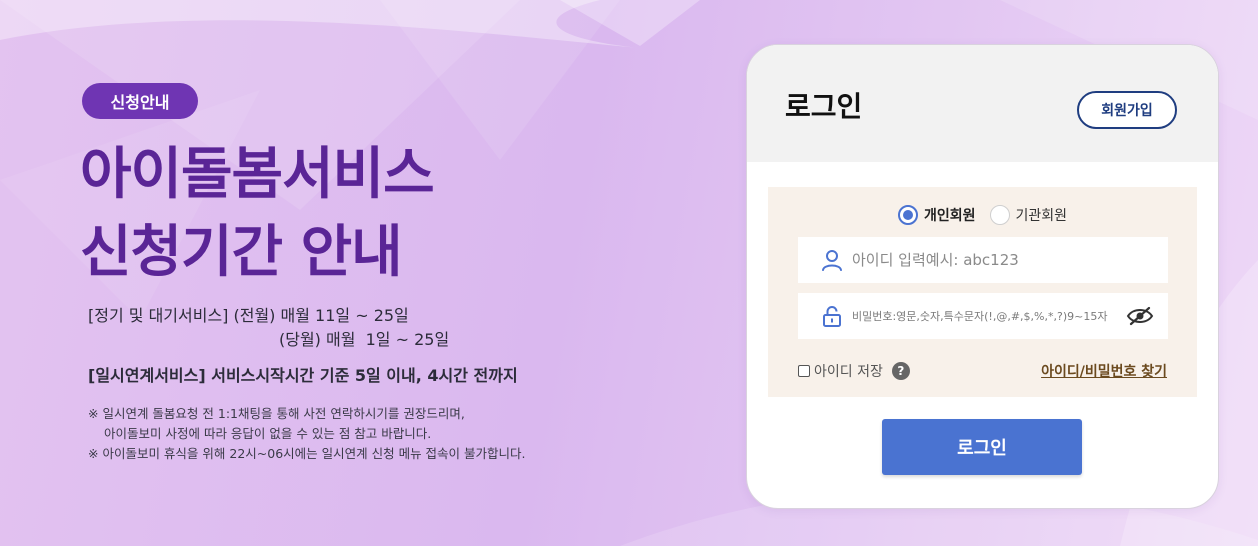  What do you see at coordinates (982, 447) in the screenshot?
I see `login-button: 로그인` at bounding box center [982, 447].